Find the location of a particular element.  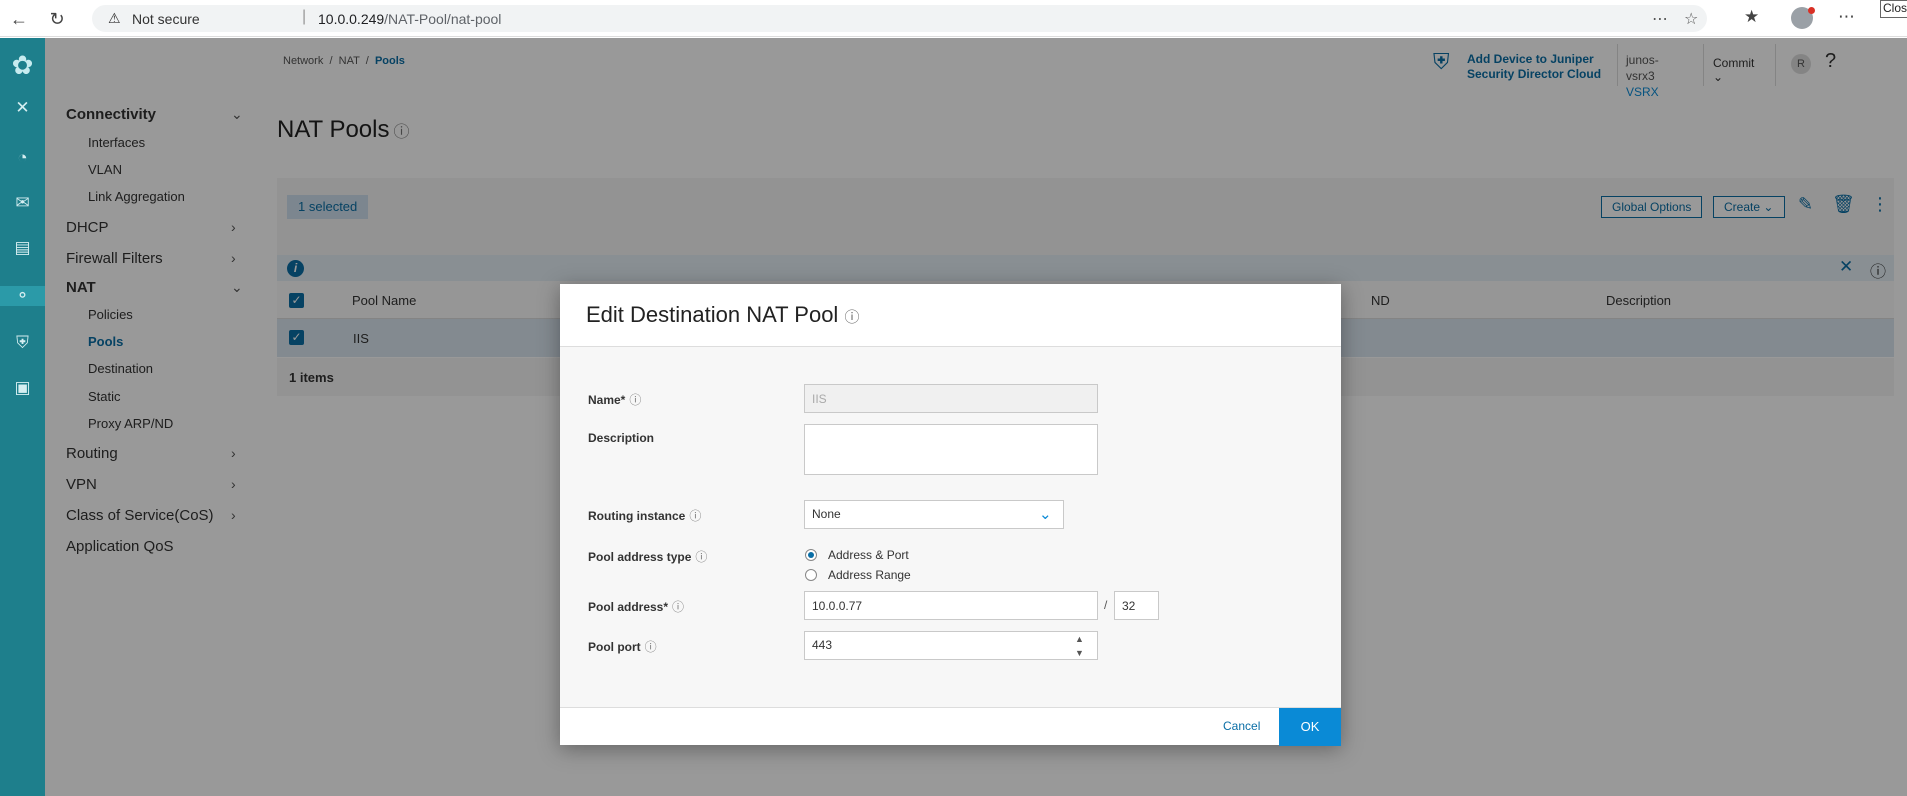

radio-address-port is located at coordinates (811, 555).